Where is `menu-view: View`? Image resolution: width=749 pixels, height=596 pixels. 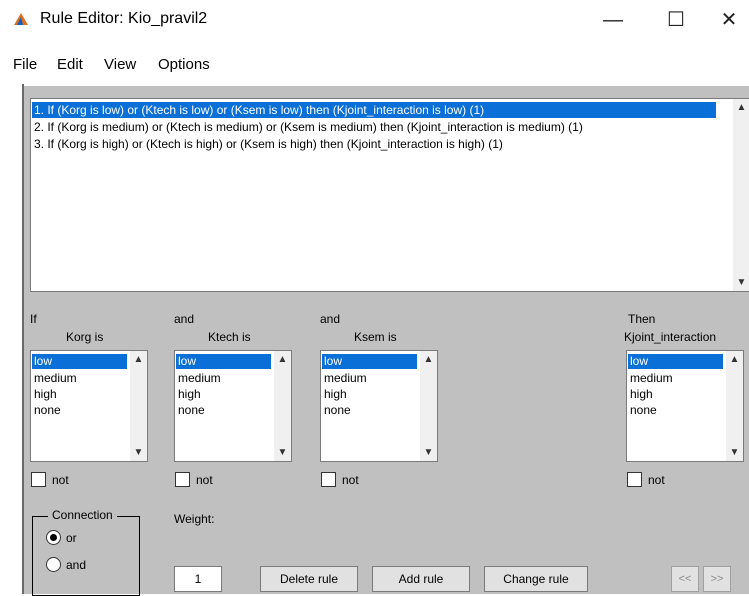 menu-view: View is located at coordinates (120, 64).